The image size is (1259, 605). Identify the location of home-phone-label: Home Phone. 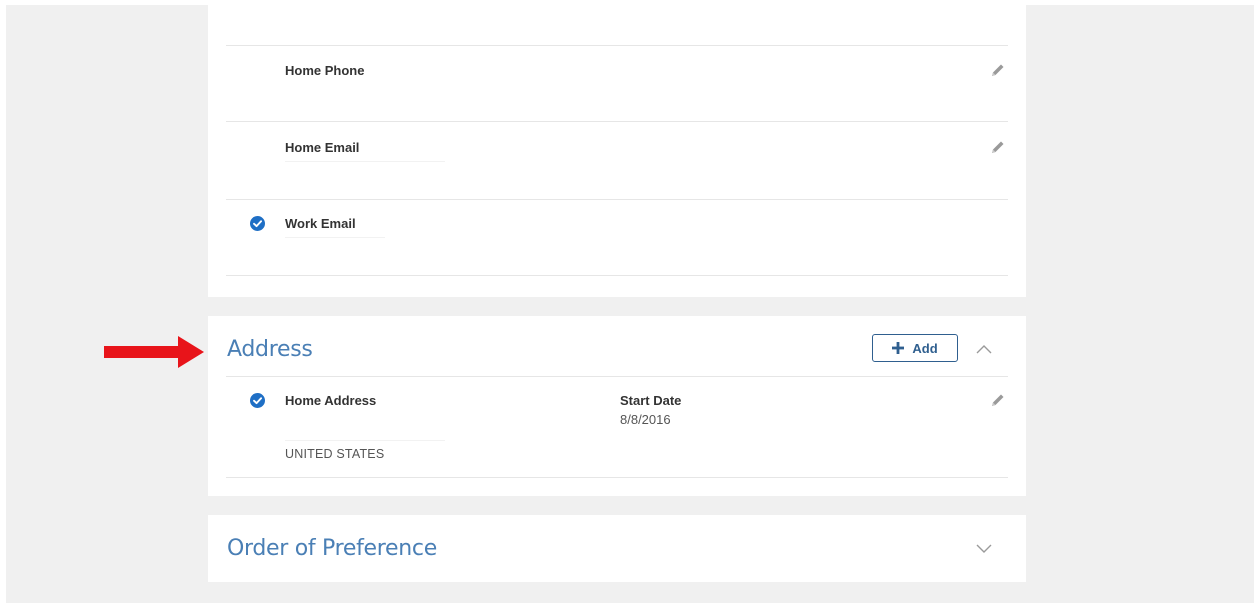
(325, 70).